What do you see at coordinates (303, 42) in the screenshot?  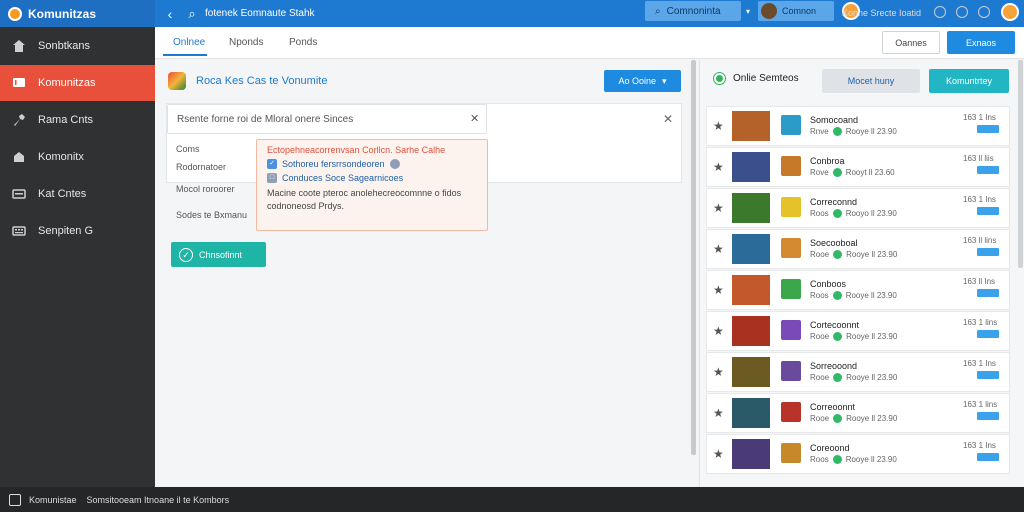 I see `tab-ponds: Ponds` at bounding box center [303, 42].